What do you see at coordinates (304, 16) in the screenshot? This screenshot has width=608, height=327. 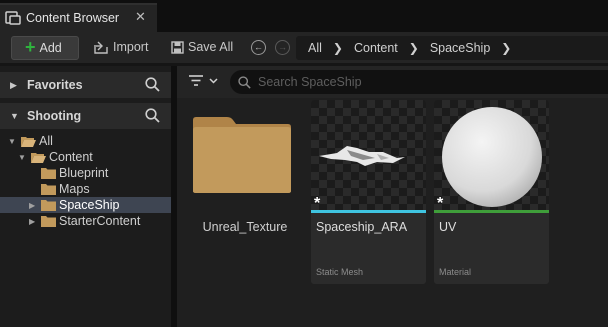 I see `tab-bar: Content Browser ✕` at bounding box center [304, 16].